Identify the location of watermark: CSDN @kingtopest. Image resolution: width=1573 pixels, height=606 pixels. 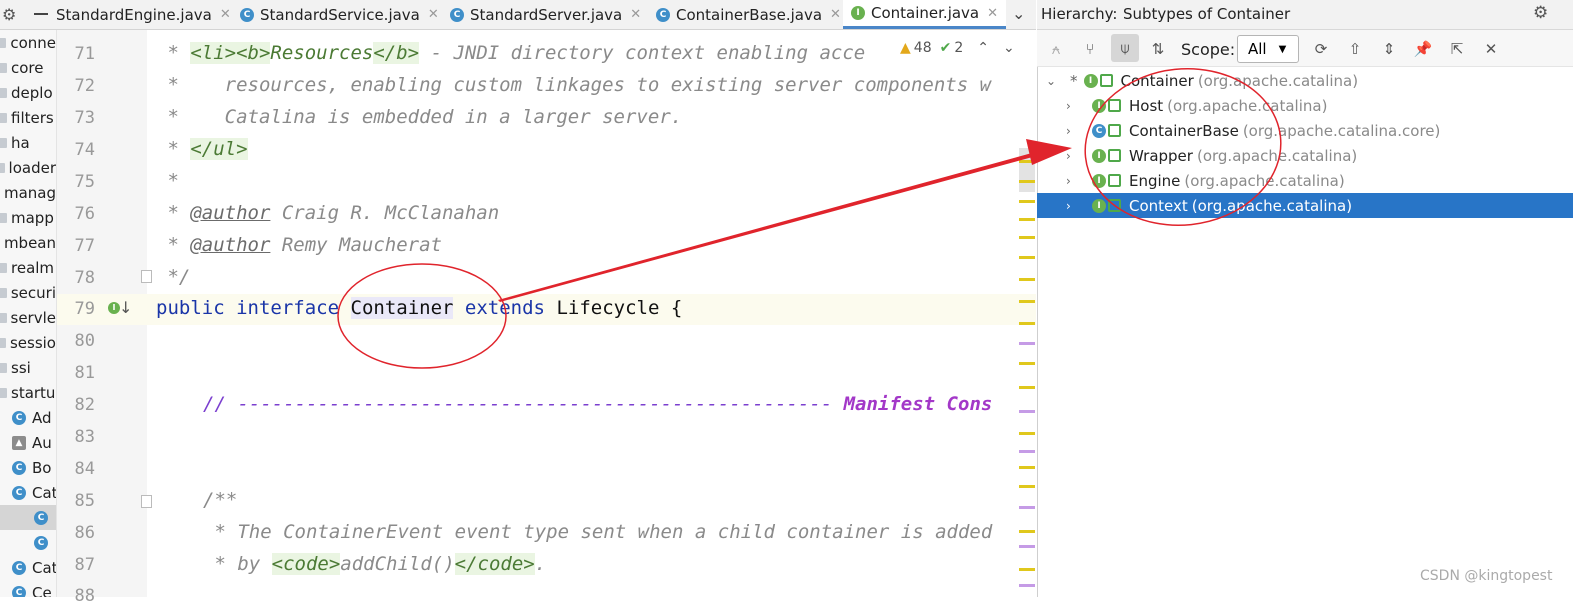
(1486, 576).